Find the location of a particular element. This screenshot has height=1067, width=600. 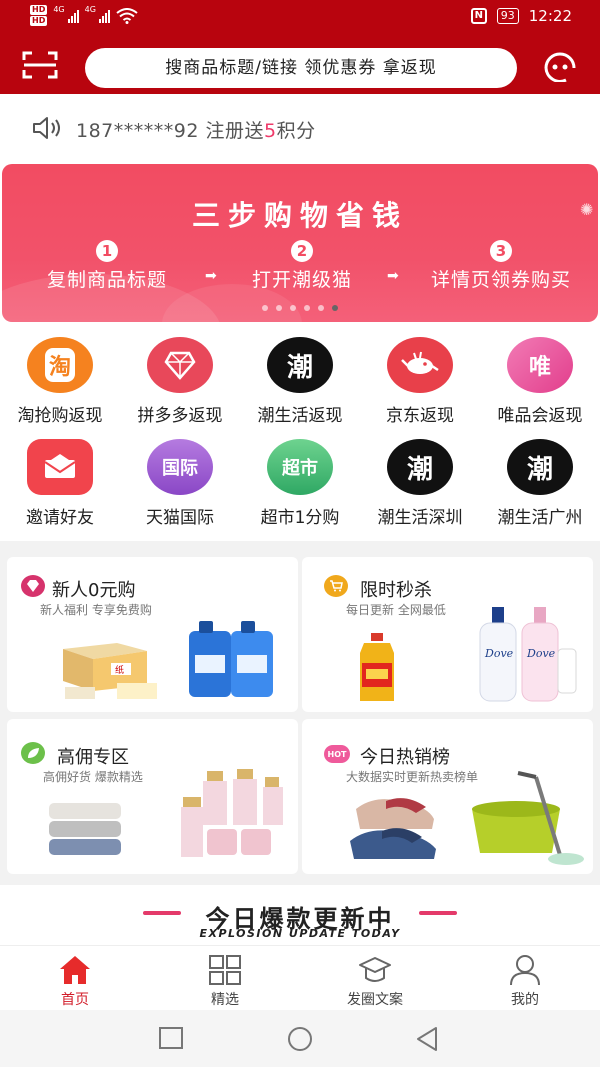

category-item-vip: 唯 唯品会返现 is located at coordinates (540, 379).